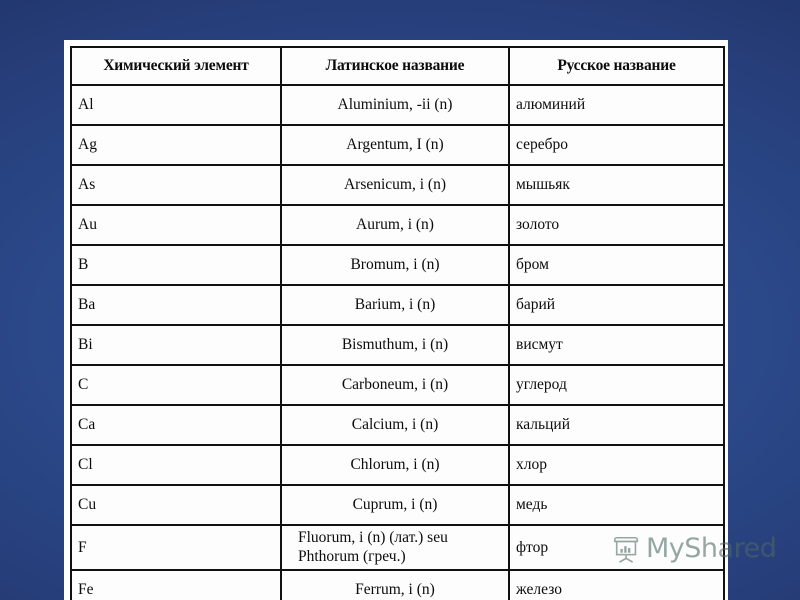 The height and width of the screenshot is (600, 800). I want to click on table-row: Bi Bismuthum, i (n) висмут, so click(397, 345).